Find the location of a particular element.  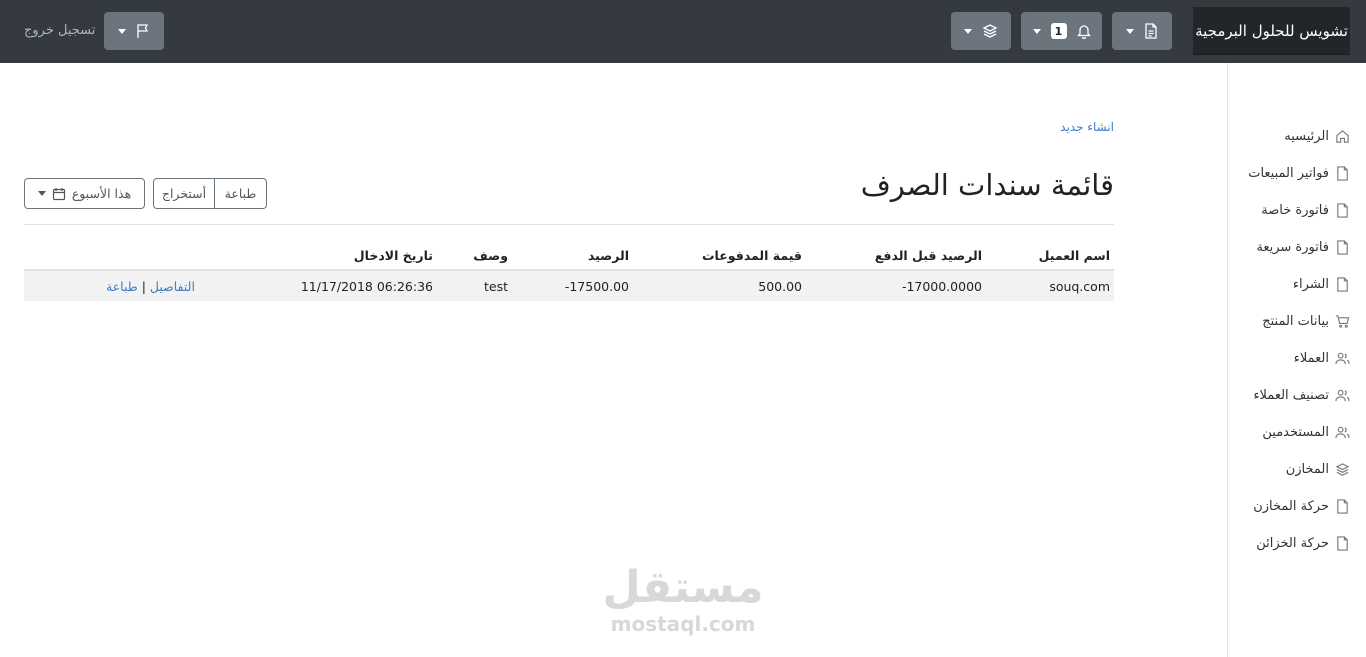

sidebar-item: تصنيف العملاء is located at coordinates (1301, 395).